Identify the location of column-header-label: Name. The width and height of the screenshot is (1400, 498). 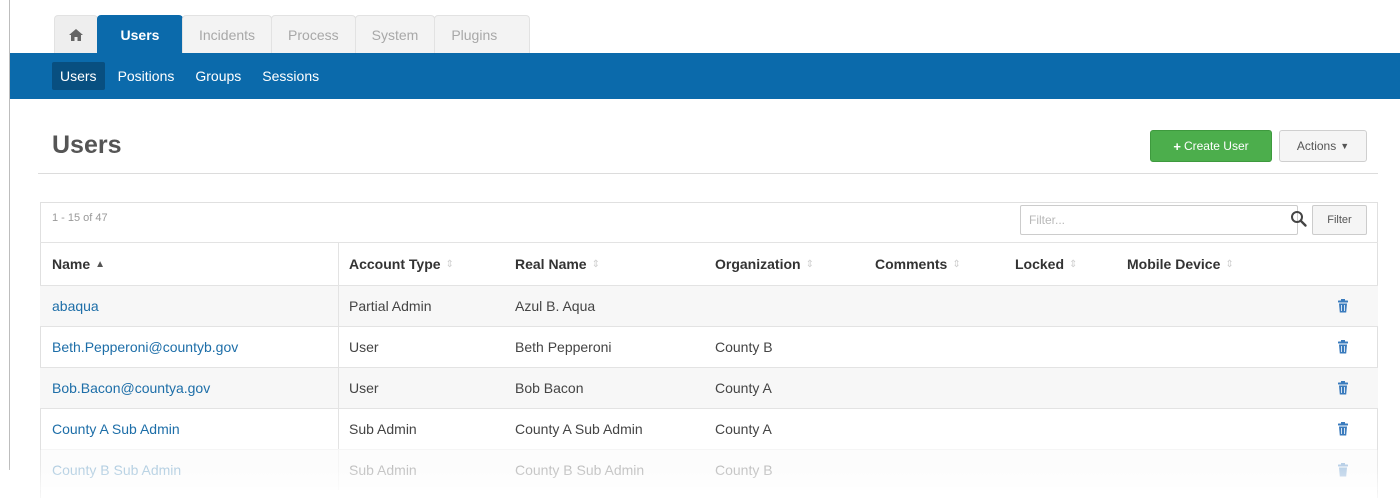
(71, 264).